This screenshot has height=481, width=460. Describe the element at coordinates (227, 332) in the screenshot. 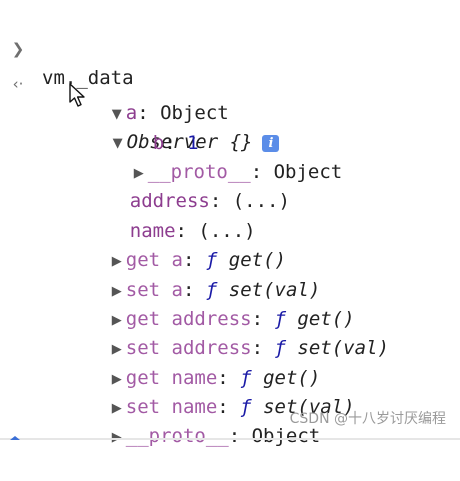

I see `tree-row-accessor: ▶ set address: ƒ set(val)` at that location.